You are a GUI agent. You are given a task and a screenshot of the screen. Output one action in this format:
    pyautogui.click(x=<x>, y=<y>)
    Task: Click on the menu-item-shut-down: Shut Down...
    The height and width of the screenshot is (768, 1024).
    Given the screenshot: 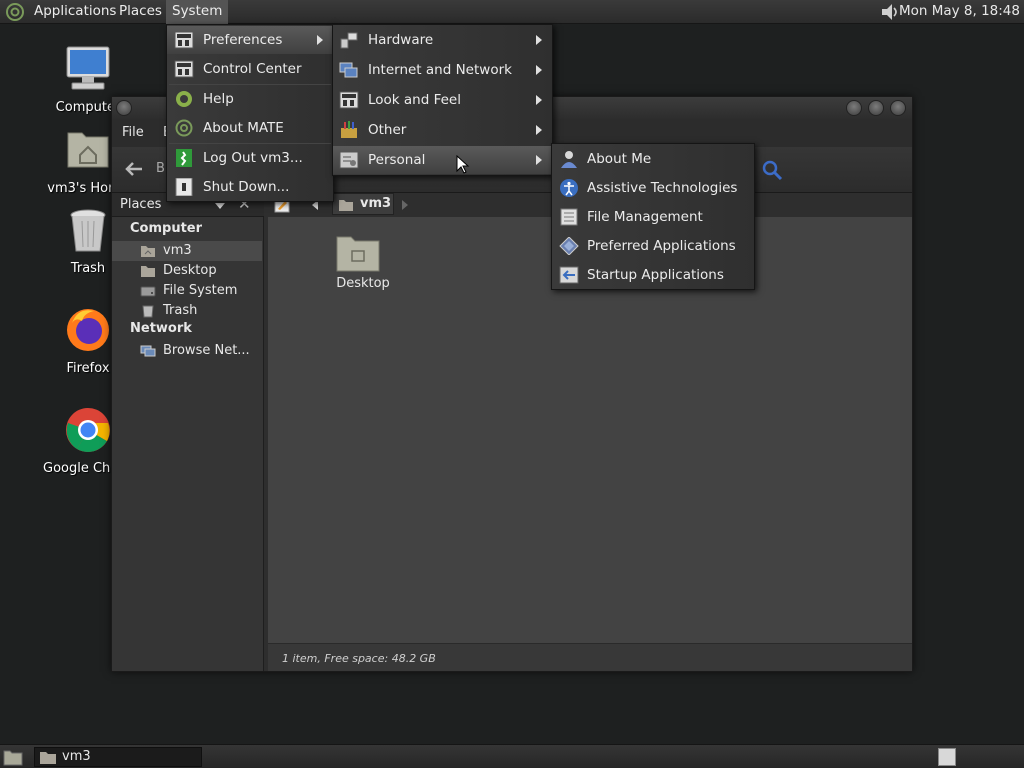 What is the action you would take?
    pyautogui.click(x=250, y=187)
    